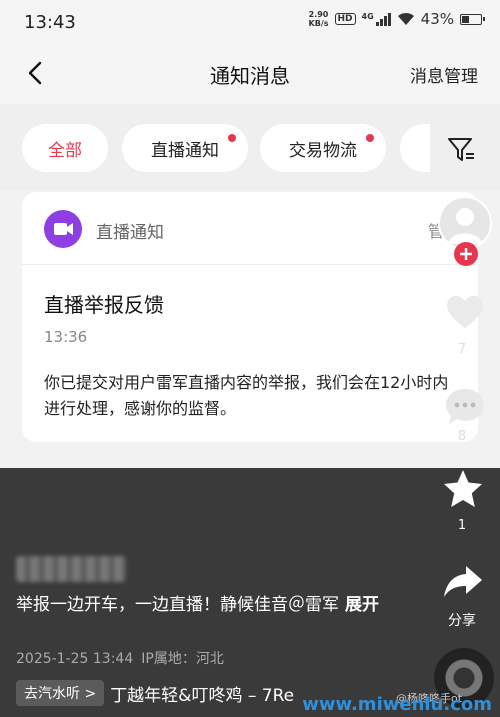 Image resolution: width=500 pixels, height=717 pixels. What do you see at coordinates (437, 19) in the screenshot?
I see `battery-percent: 43%` at bounding box center [437, 19].